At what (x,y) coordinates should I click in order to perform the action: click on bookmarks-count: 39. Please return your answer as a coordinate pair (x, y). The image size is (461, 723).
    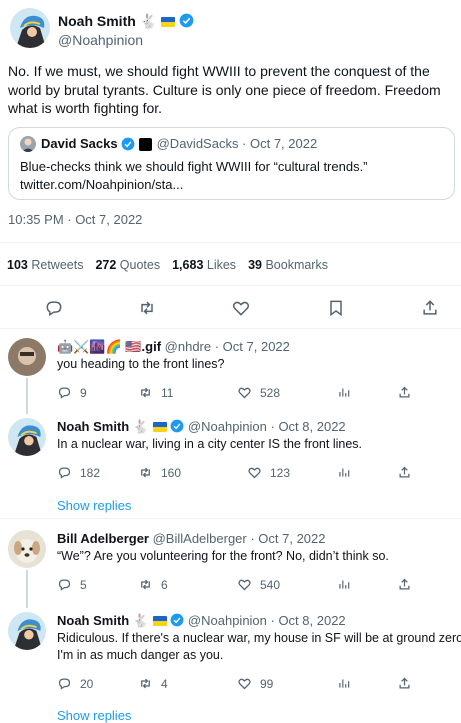
    Looking at the image, I should click on (255, 265).